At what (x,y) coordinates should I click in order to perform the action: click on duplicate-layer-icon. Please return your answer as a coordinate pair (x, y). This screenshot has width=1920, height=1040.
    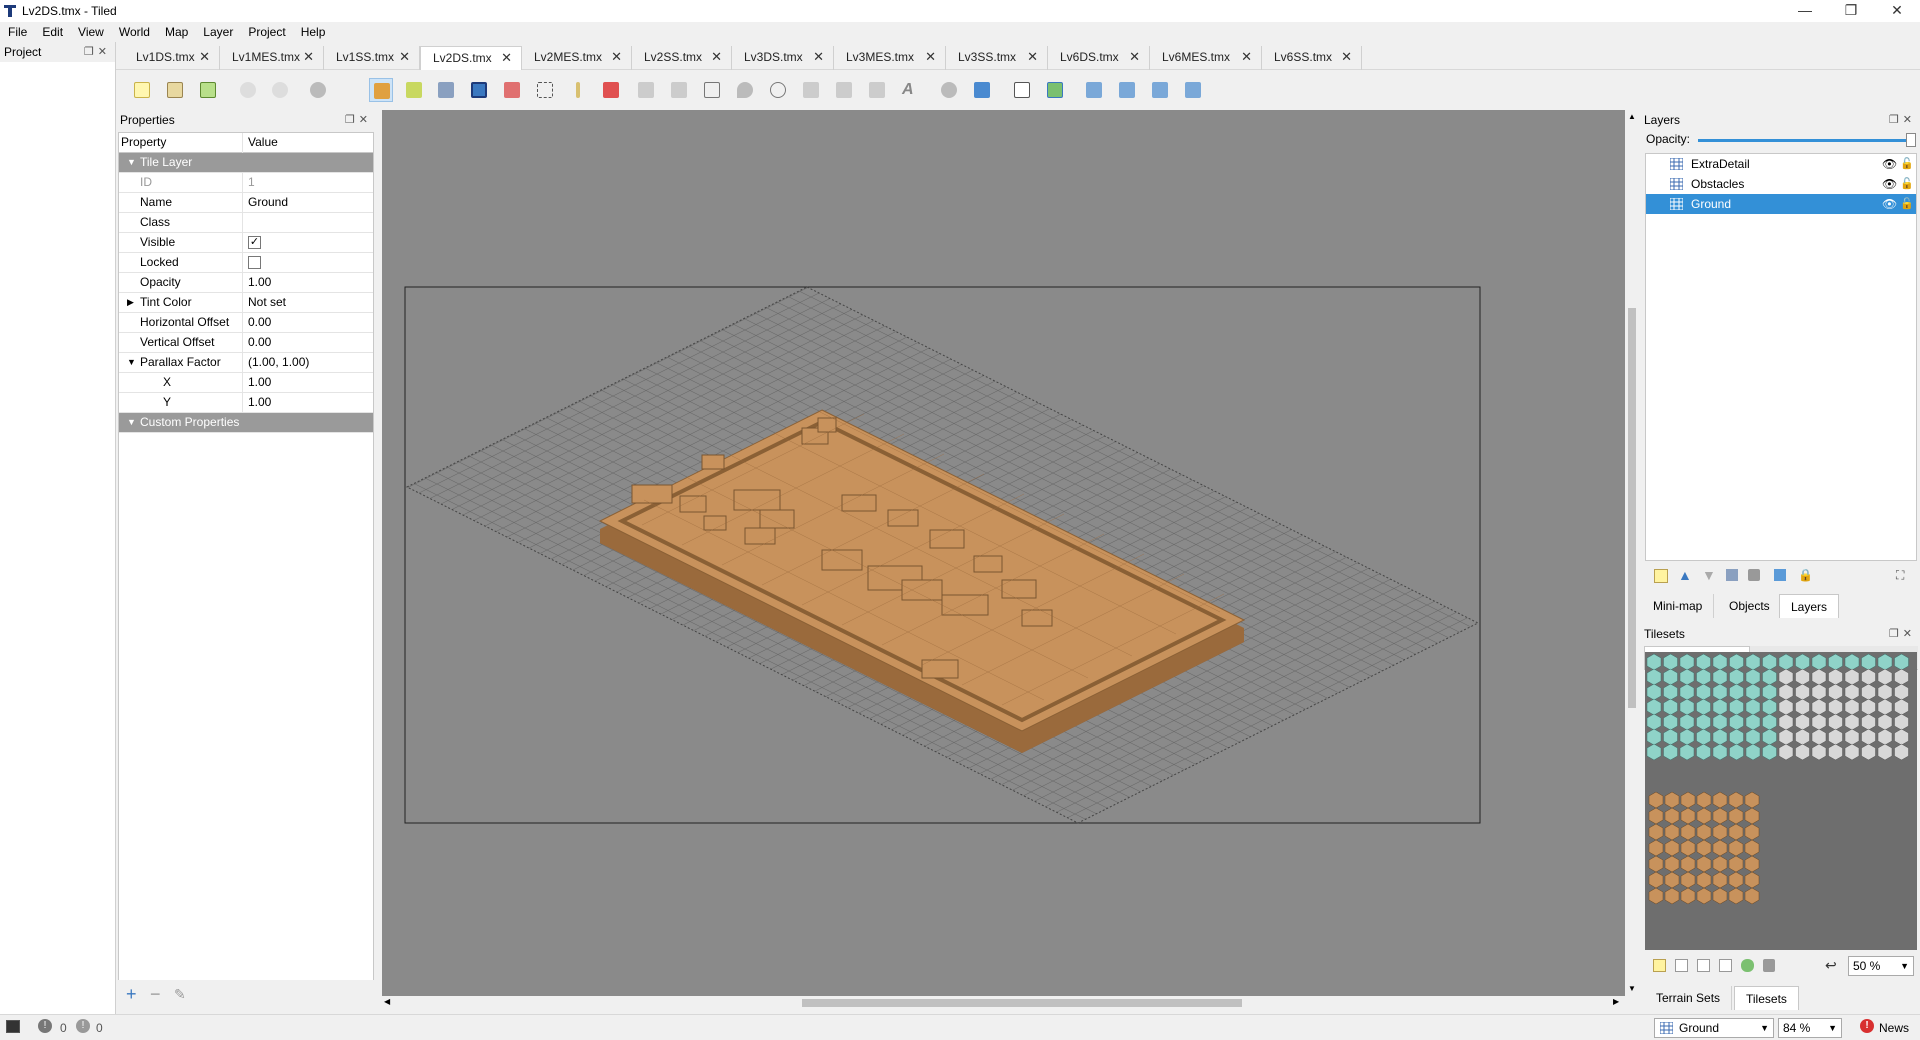
    Looking at the image, I should click on (1732, 575).